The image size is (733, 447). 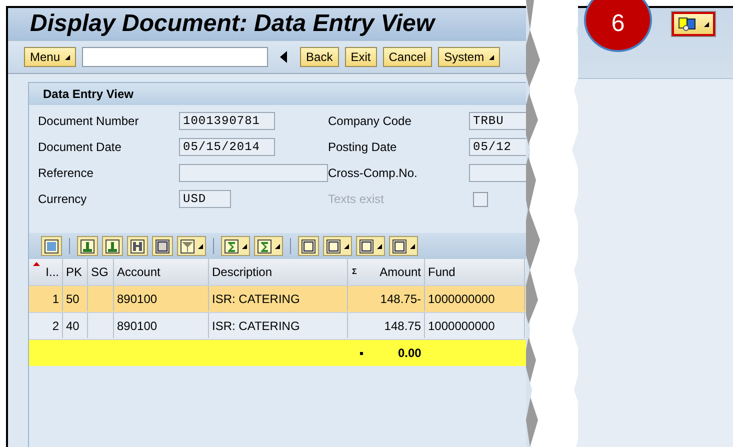 What do you see at coordinates (66, 173) in the screenshot?
I see `field-label: Reference` at bounding box center [66, 173].